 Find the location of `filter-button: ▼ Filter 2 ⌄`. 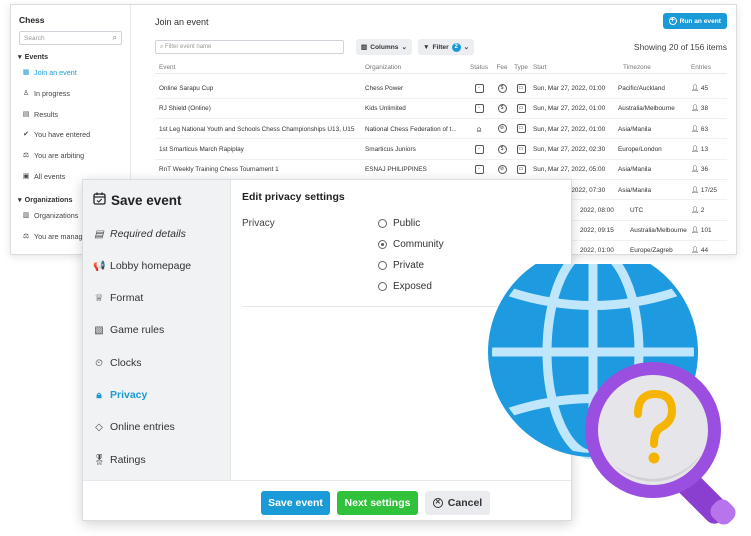

filter-button: ▼ Filter 2 ⌄ is located at coordinates (446, 47).